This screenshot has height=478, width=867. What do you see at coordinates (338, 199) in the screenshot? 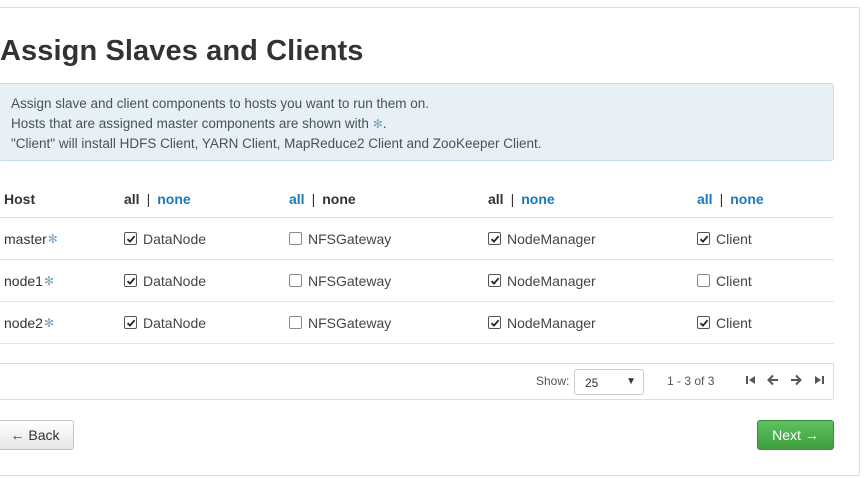
I see `column-2-none: none` at bounding box center [338, 199].